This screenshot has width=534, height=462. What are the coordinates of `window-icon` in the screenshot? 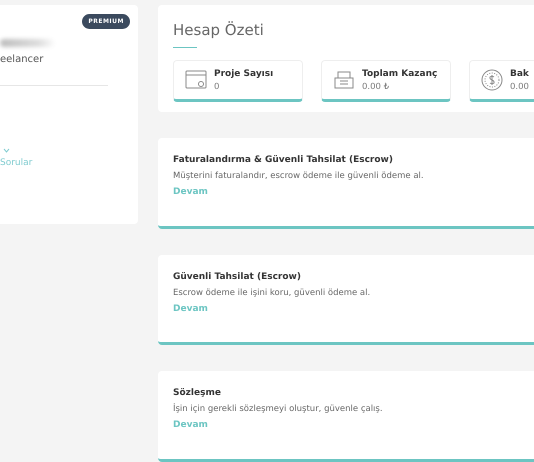 It's located at (196, 80).